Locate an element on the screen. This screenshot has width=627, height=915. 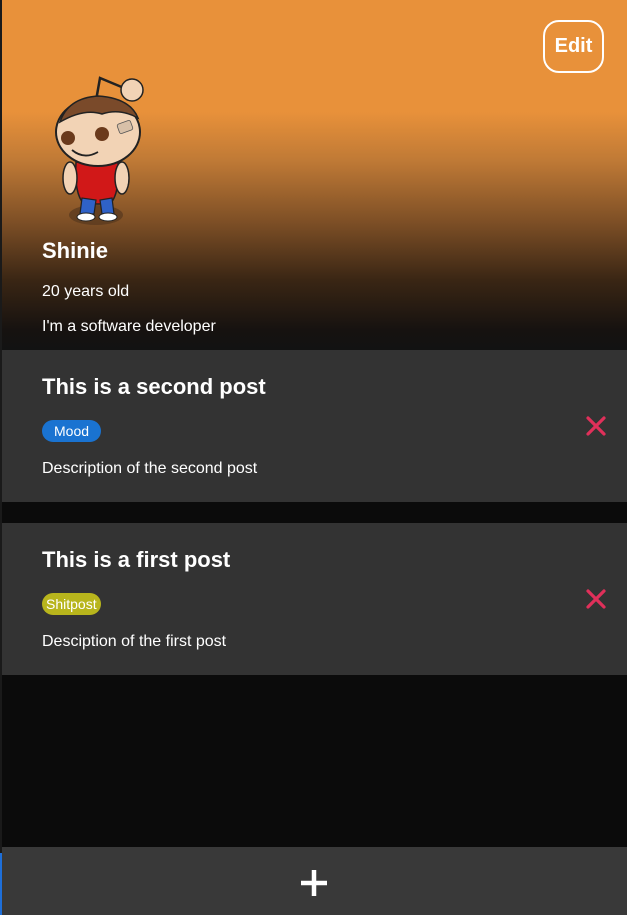
add-post-button is located at coordinates (314, 883).